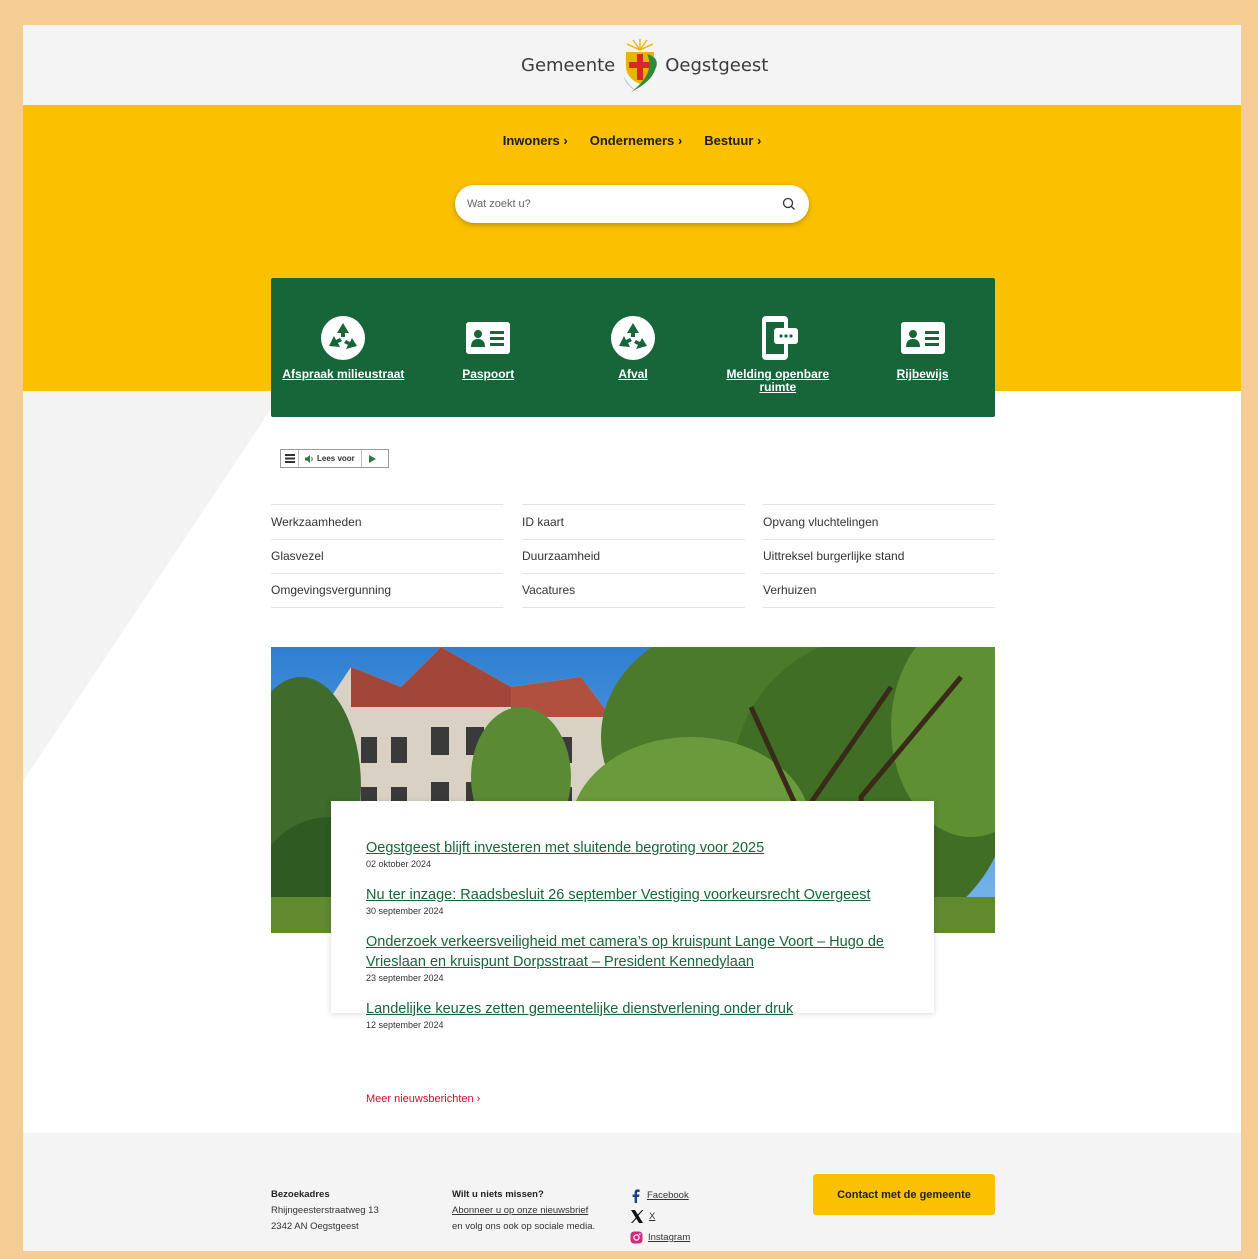 The width and height of the screenshot is (1258, 1259). I want to click on link-verhuizen: Verhuizen, so click(879, 590).